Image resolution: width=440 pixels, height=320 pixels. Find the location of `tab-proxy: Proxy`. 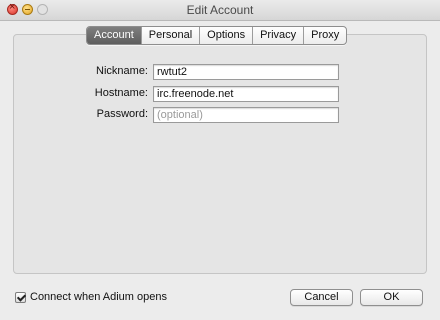

tab-proxy: Proxy is located at coordinates (324, 35).